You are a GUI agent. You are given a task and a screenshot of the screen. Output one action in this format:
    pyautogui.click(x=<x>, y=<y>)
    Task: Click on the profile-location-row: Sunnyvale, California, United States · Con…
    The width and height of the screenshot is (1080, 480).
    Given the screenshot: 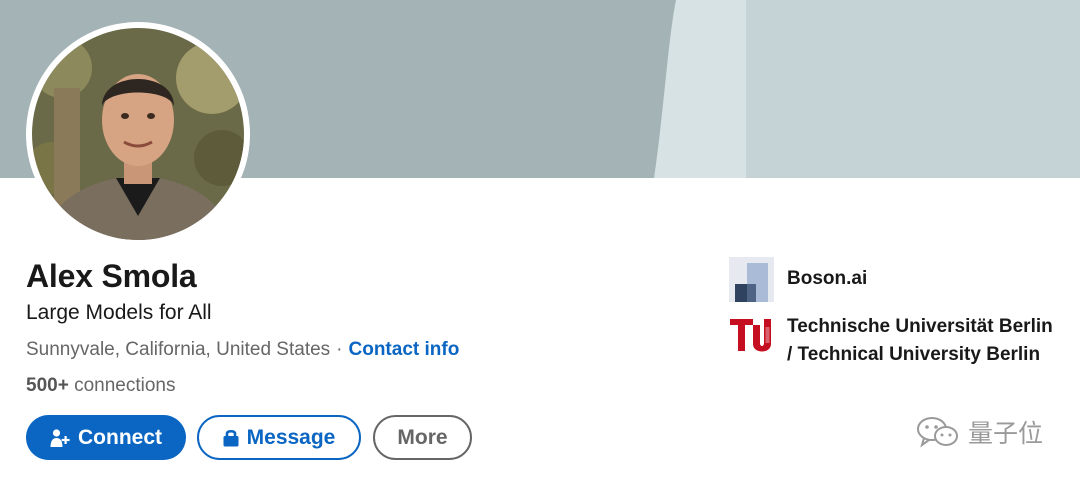 What is the action you would take?
    pyautogui.click(x=242, y=350)
    